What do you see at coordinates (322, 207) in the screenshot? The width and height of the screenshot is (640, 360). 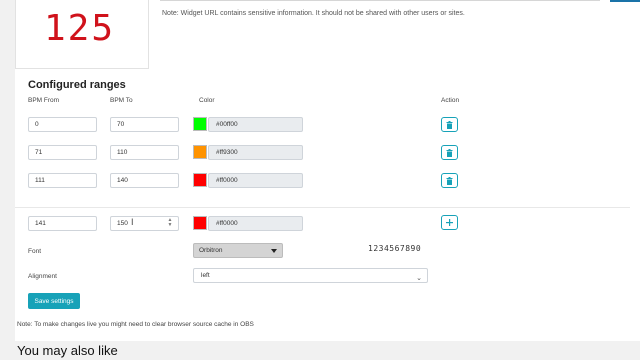 I see `divider` at bounding box center [322, 207].